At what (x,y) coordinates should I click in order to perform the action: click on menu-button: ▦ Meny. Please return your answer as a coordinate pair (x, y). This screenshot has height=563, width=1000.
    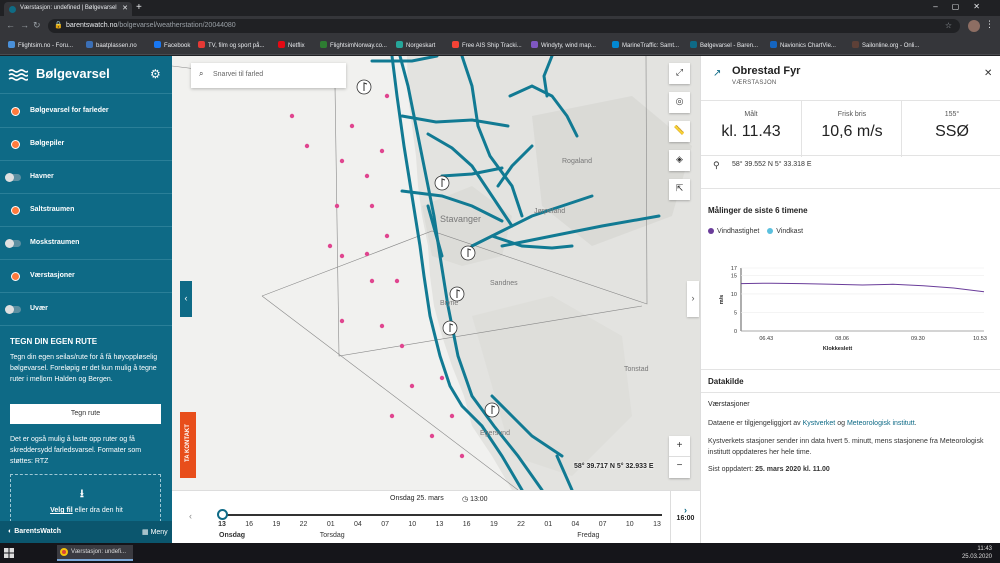
    Looking at the image, I should click on (155, 532).